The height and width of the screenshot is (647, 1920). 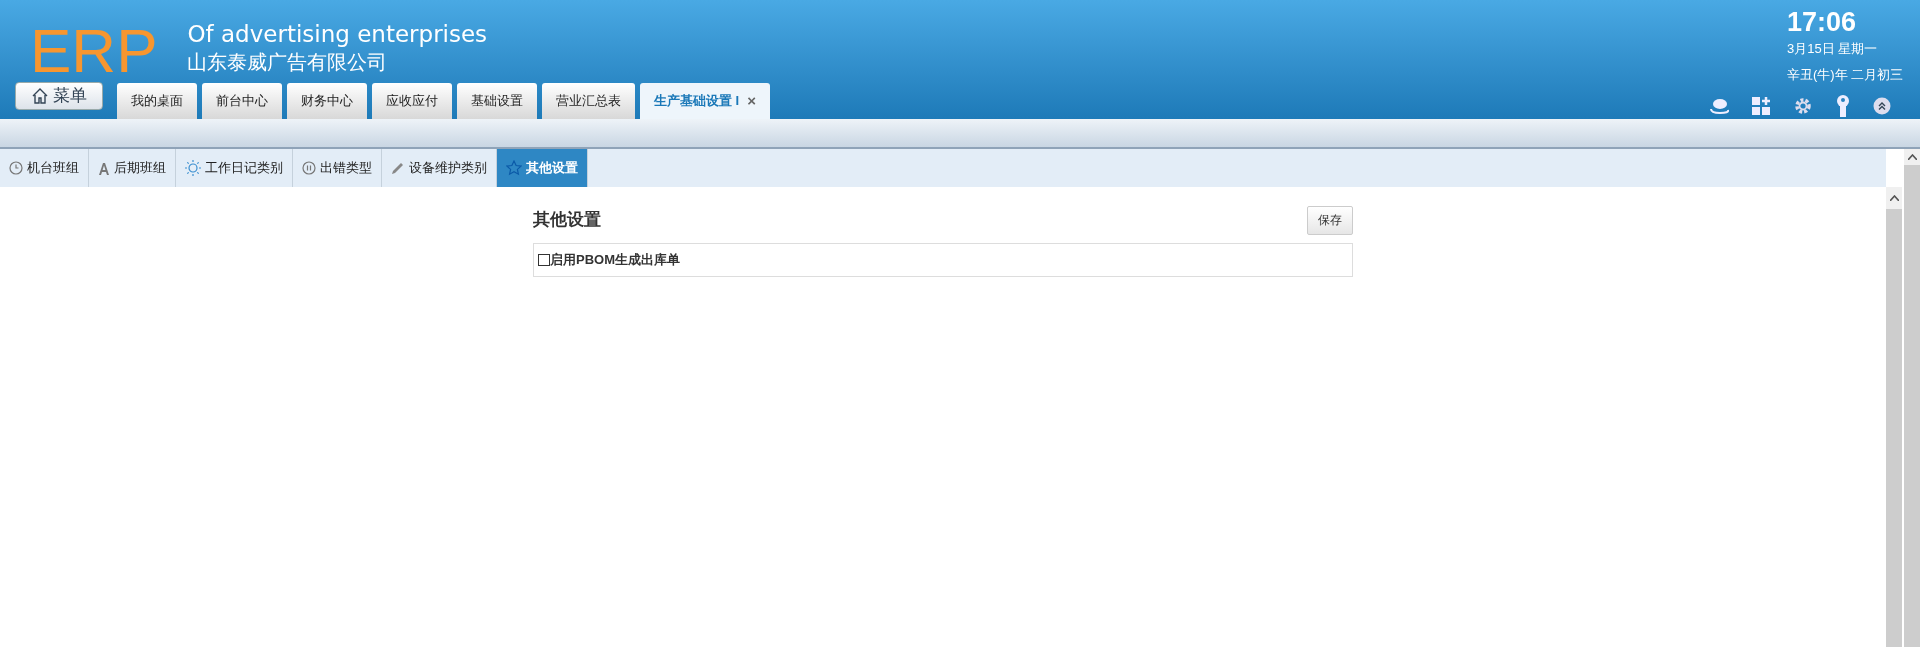 What do you see at coordinates (615, 260) in the screenshot?
I see `option-label: 启用PBOM生成出库单` at bounding box center [615, 260].